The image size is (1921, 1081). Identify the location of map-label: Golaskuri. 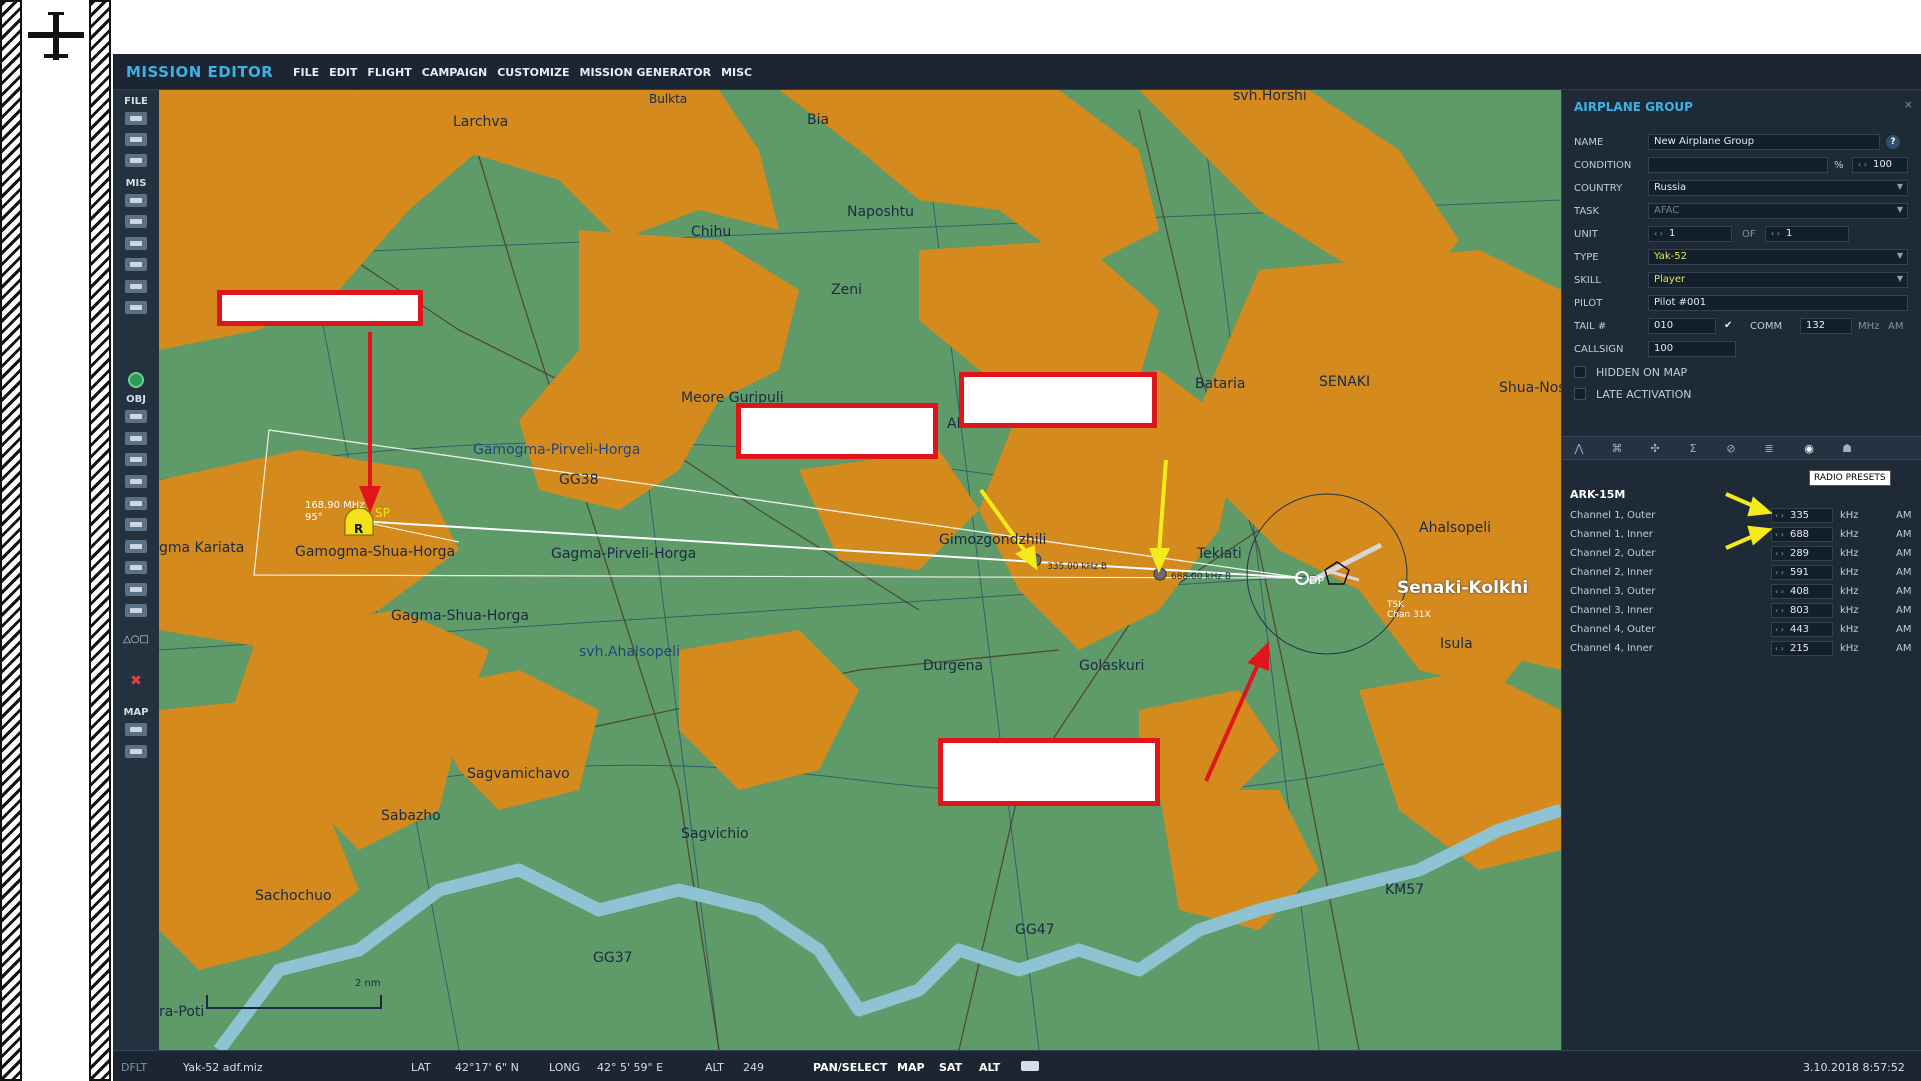
(1112, 666).